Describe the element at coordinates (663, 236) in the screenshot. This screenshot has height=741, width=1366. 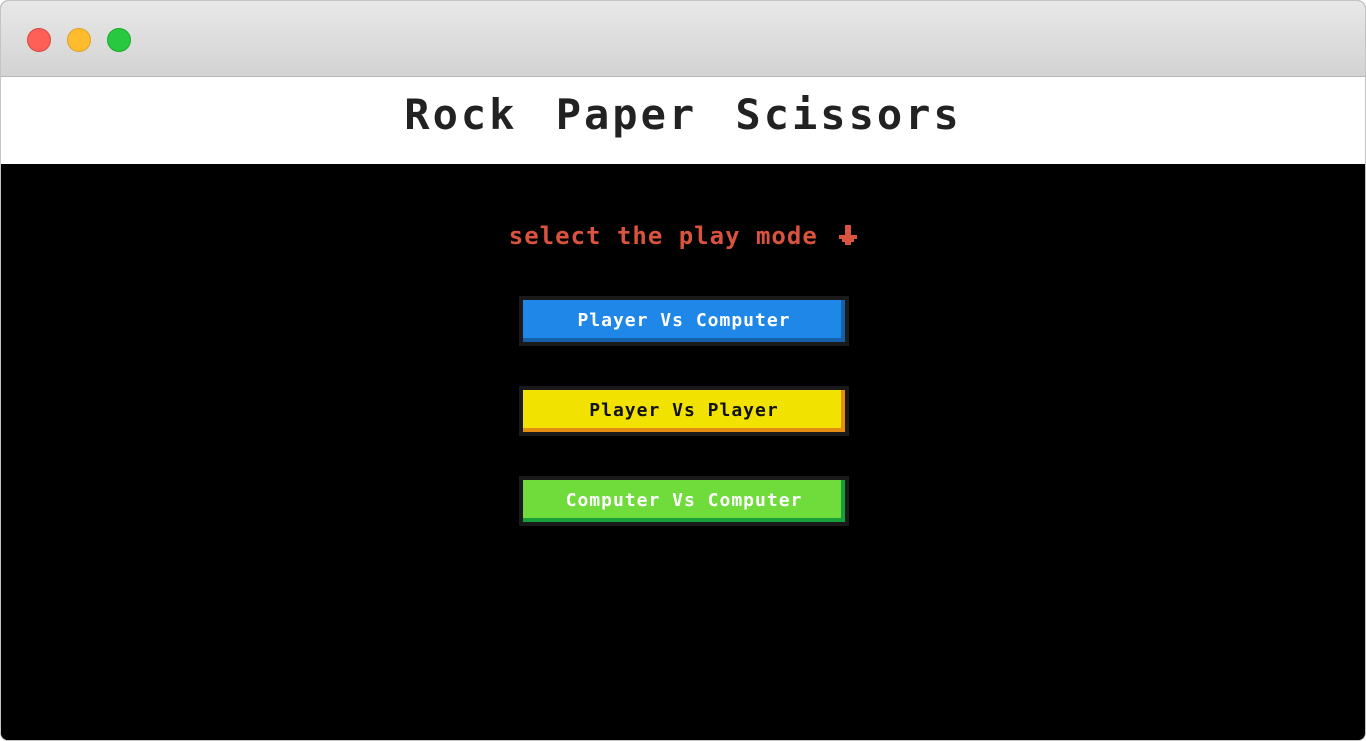
I see `mode-prompt-text: select the play mode` at that location.